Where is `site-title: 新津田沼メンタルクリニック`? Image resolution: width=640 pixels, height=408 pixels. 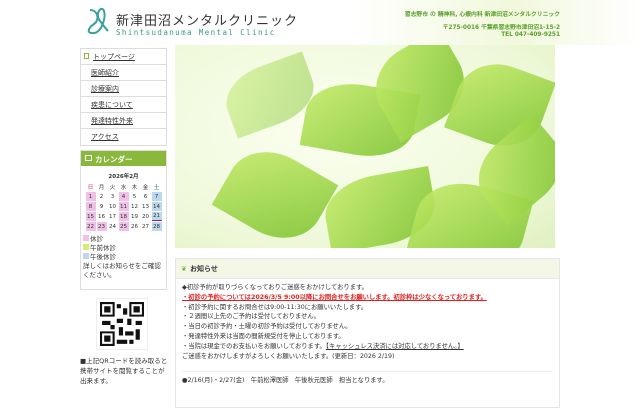 site-title: 新津田沼メンタルクリニック is located at coordinates (207, 19).